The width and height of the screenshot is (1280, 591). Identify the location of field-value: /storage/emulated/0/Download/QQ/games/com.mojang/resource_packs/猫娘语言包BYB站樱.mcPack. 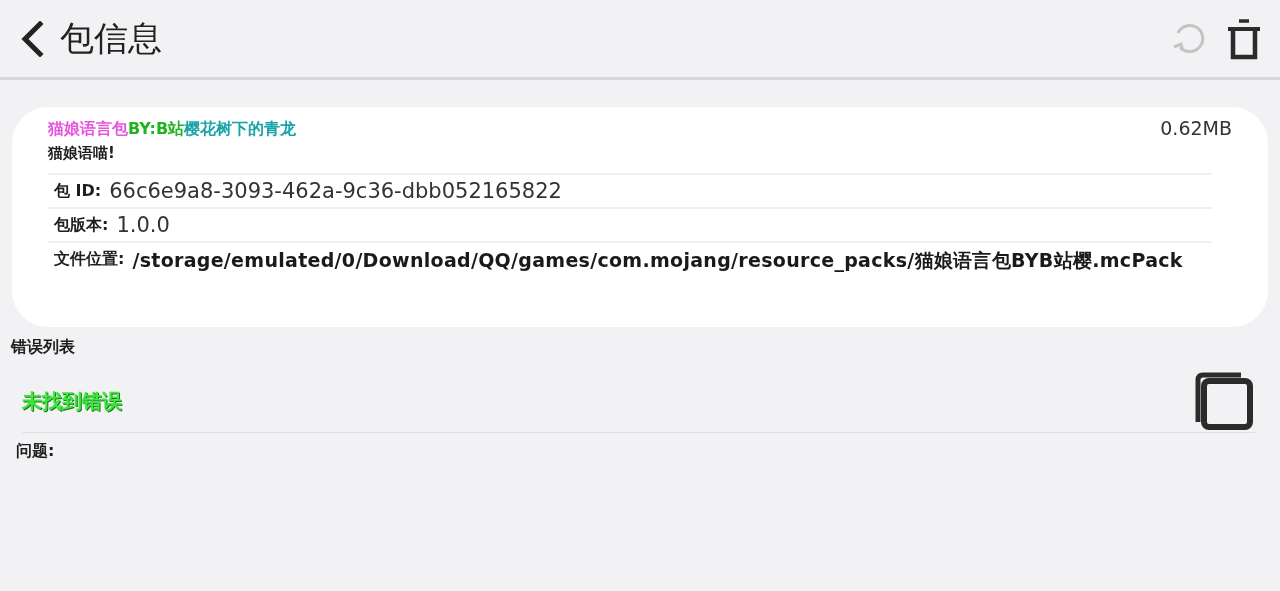
(657, 261).